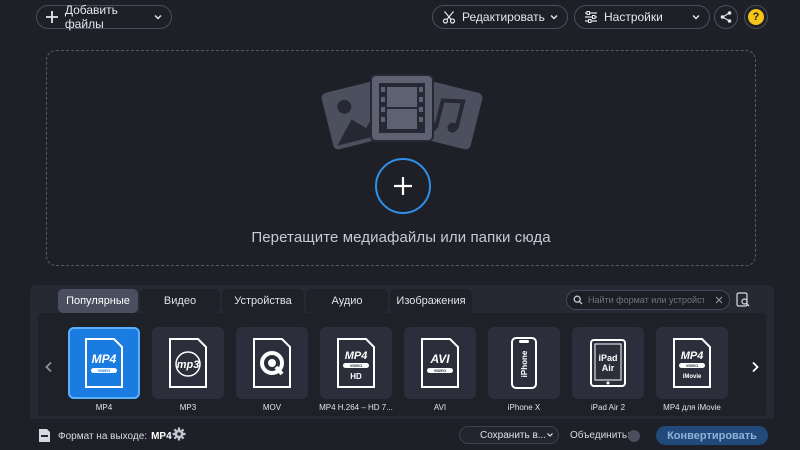 The width and height of the screenshot is (800, 450). What do you see at coordinates (755, 367) in the screenshot?
I see `scroll-right-icon` at bounding box center [755, 367].